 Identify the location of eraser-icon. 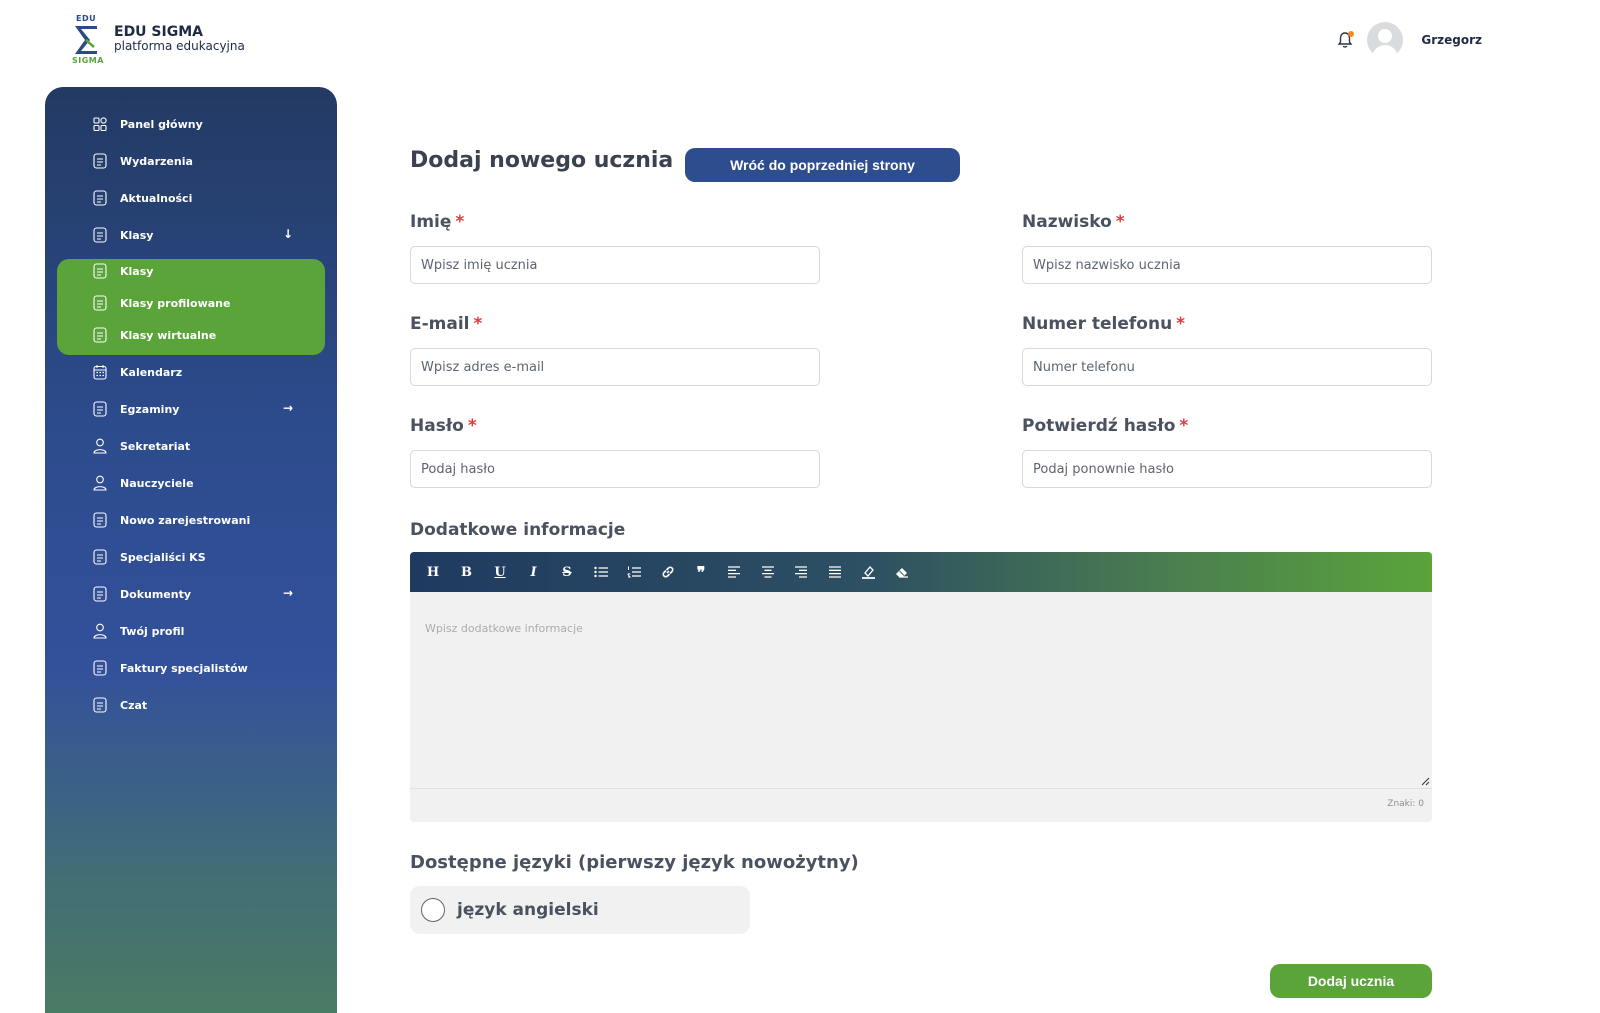
(902, 572).